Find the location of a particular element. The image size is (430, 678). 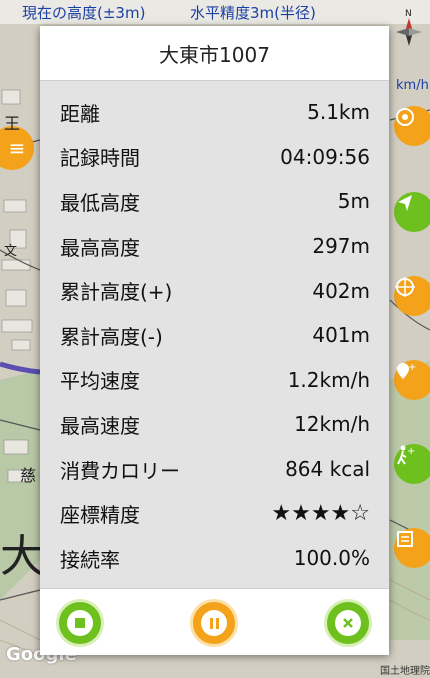

add-location-button: + is located at coordinates (412, 380).